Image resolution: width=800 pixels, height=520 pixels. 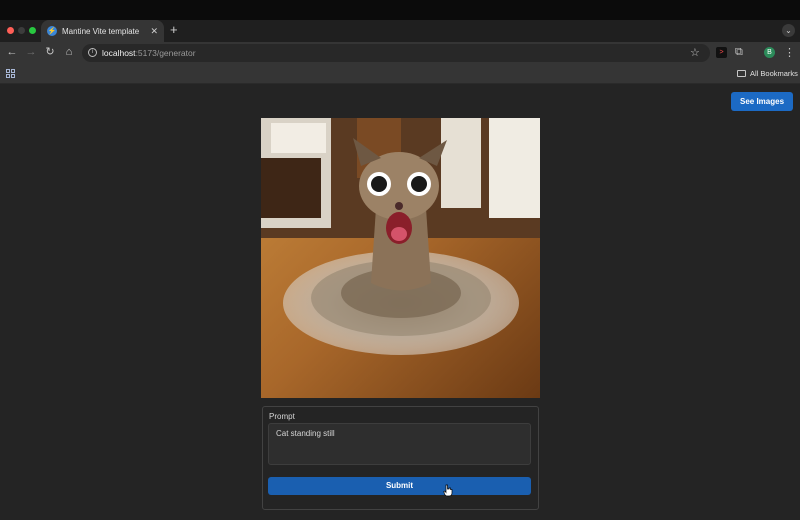 I want to click on folder-icon, so click(x=741, y=73).